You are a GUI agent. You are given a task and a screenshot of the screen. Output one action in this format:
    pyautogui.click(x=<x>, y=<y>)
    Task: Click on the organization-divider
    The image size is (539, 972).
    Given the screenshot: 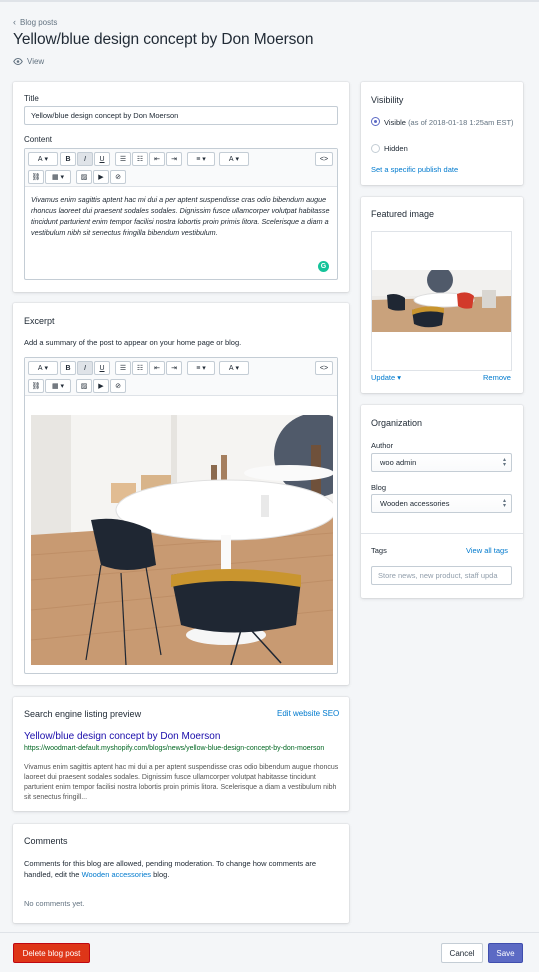 What is the action you would take?
    pyautogui.click(x=442, y=533)
    